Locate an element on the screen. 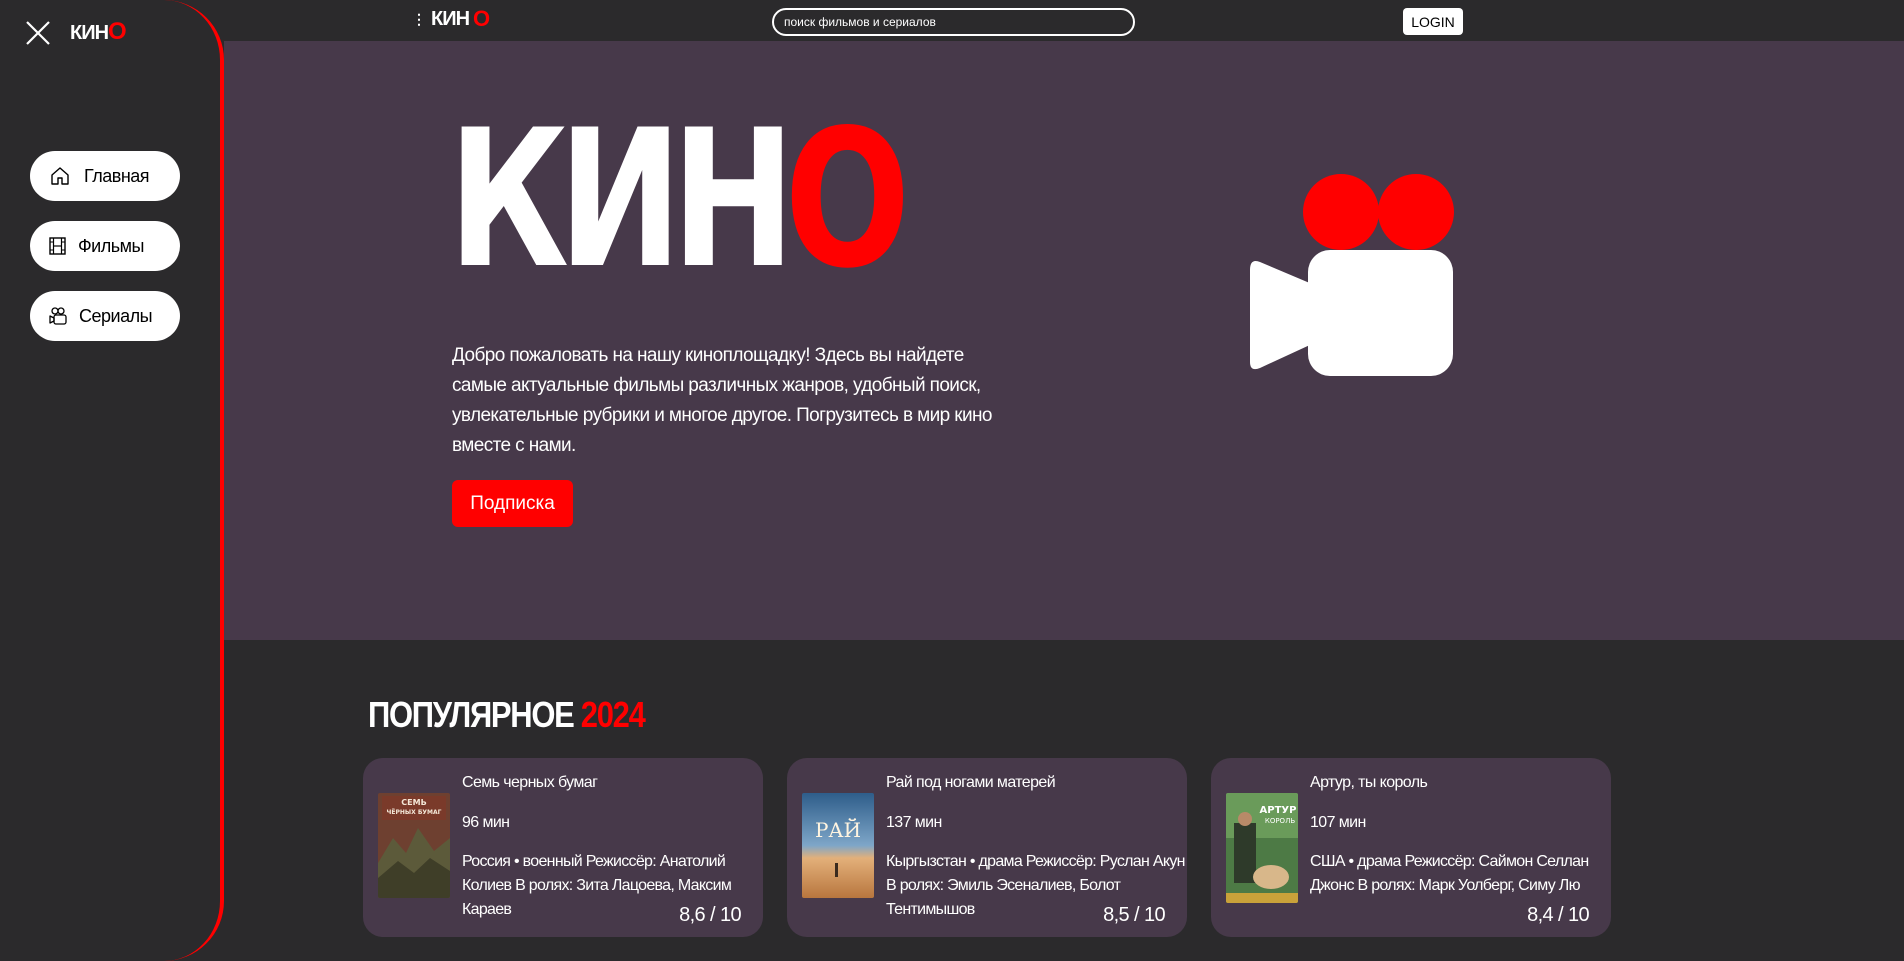 The width and height of the screenshot is (1904, 961). top-bar: ⋮ КИНО LOGIN is located at coordinates (952, 20).